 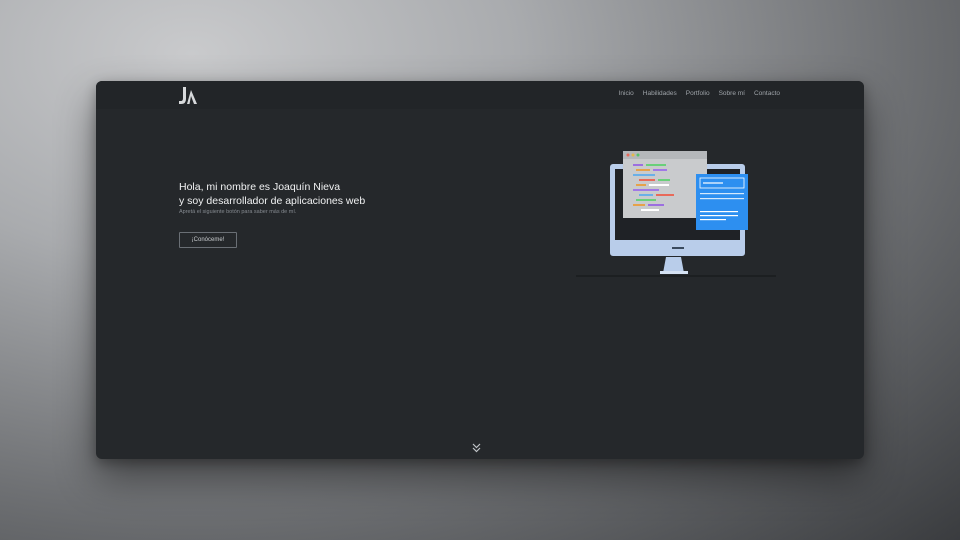 I want to click on nav-item-sobre-mi: Sobre mí, so click(x=732, y=93).